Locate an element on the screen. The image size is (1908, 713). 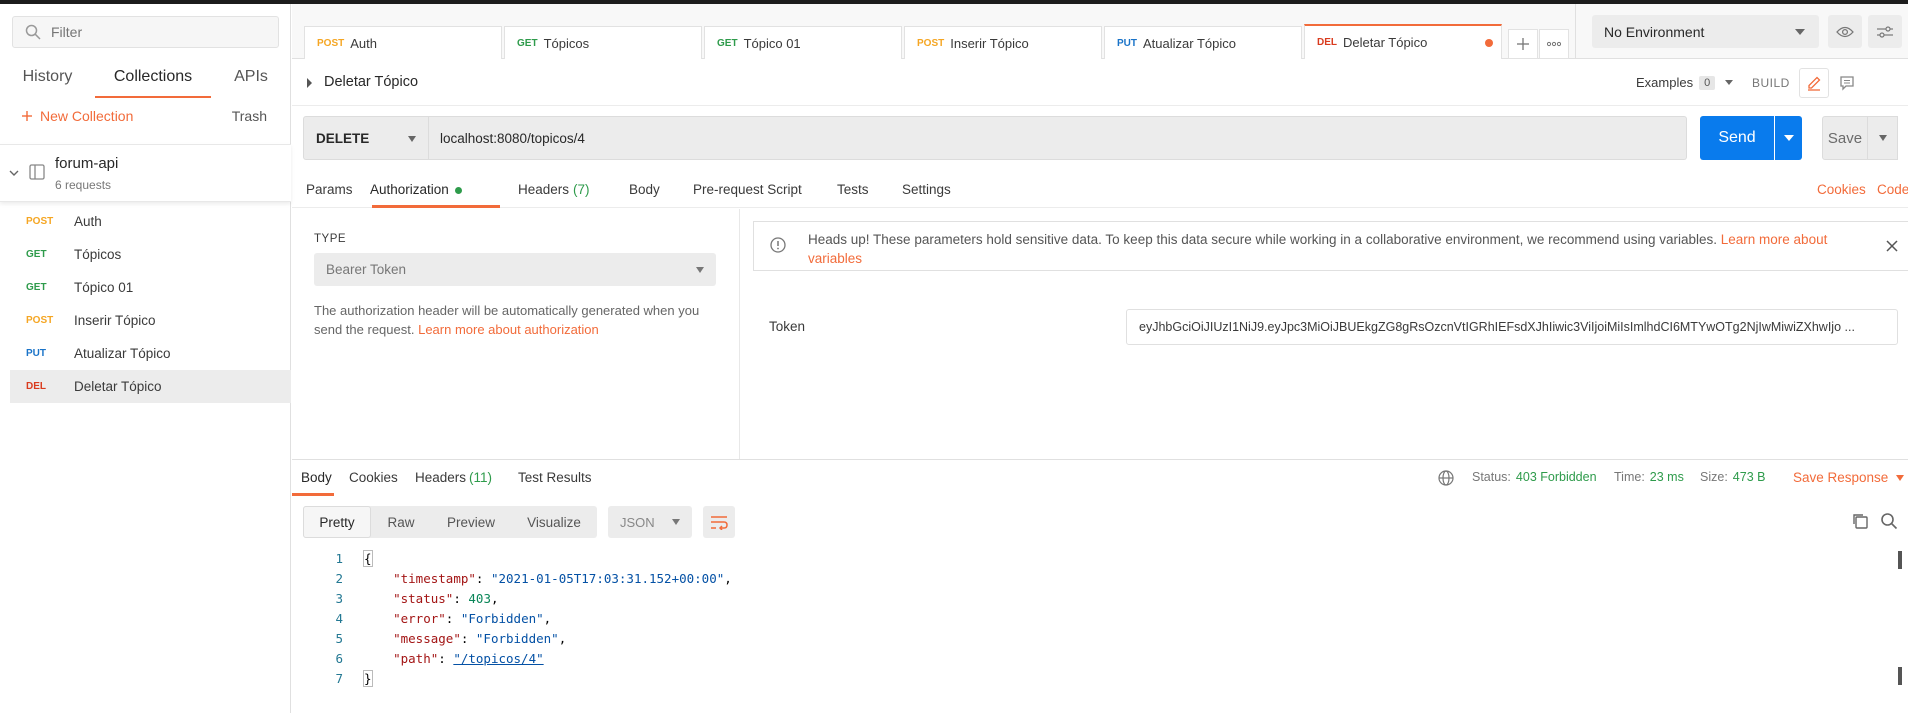
examples-dropdown: Examples 0 is located at coordinates (1685, 82).